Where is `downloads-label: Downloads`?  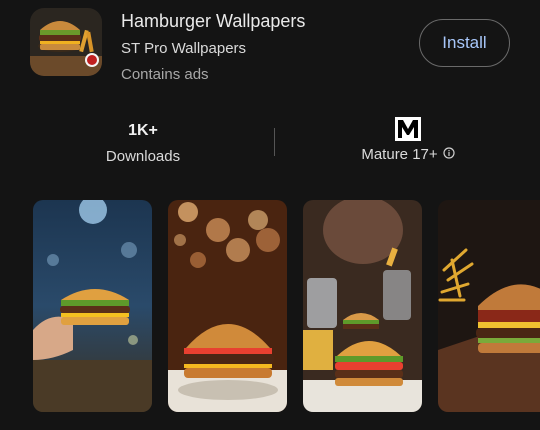 downloads-label: Downloads is located at coordinates (143, 156).